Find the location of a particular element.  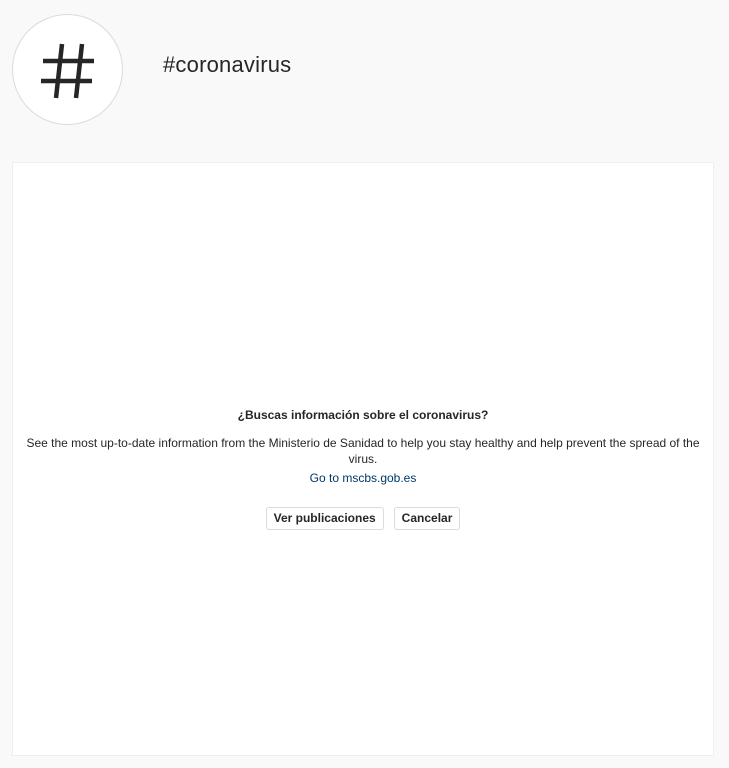

notice-actions: Ver publicaciones Cancelar is located at coordinates (363, 518).